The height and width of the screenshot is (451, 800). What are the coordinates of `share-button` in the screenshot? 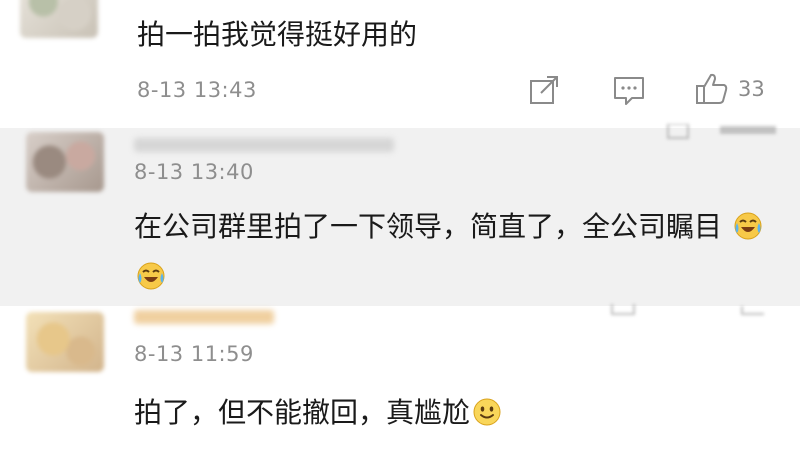 It's located at (544, 90).